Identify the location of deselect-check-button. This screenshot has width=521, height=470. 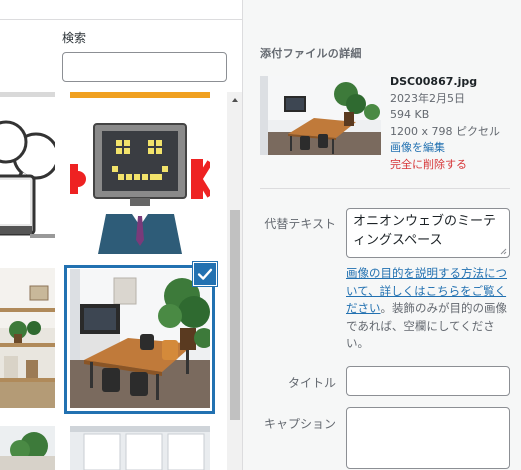
(205, 274).